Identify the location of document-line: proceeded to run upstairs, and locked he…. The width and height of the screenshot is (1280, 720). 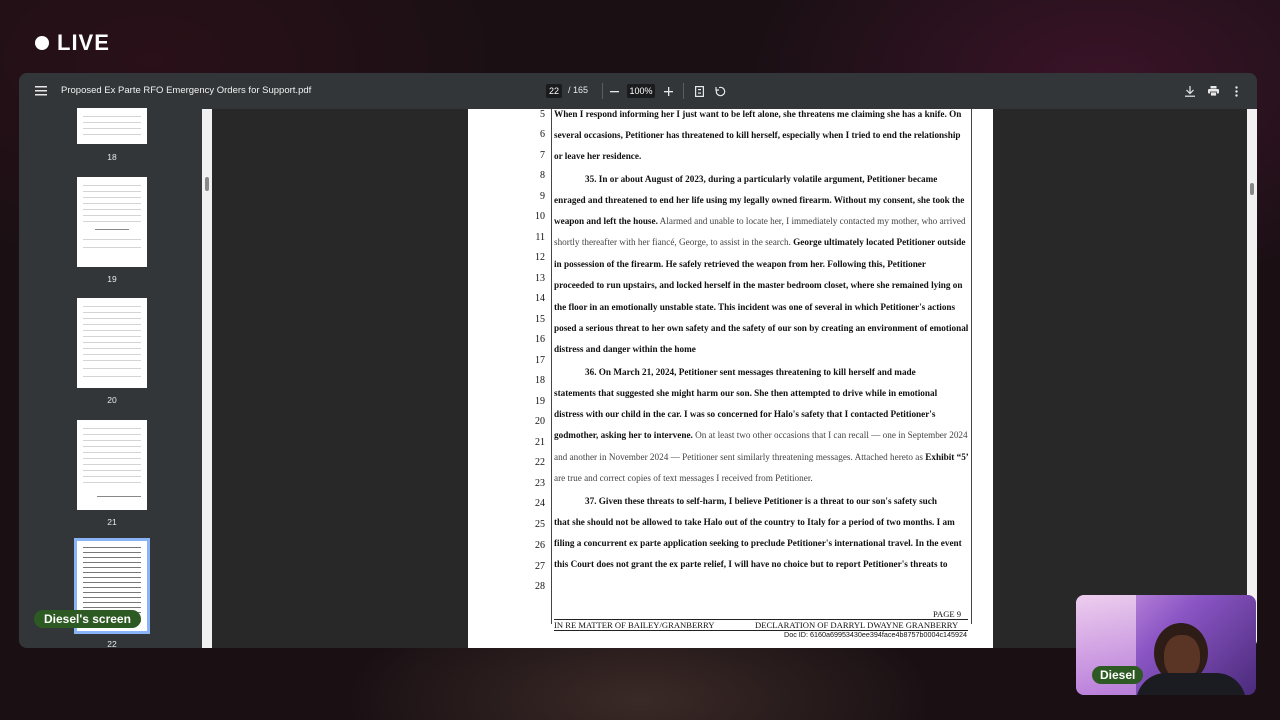
(758, 285).